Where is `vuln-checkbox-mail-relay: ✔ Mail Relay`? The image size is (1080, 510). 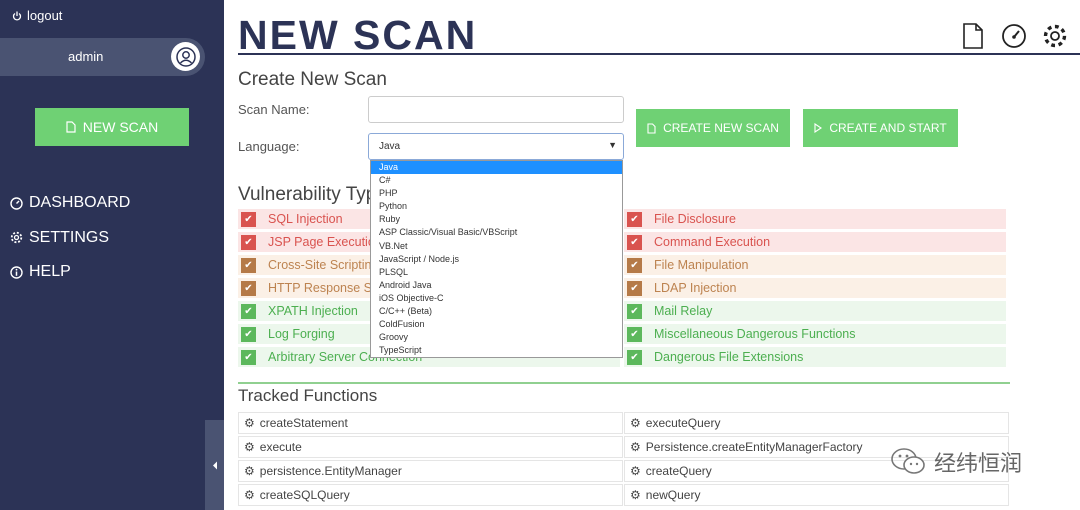 vuln-checkbox-mail-relay: ✔ Mail Relay is located at coordinates (815, 311).